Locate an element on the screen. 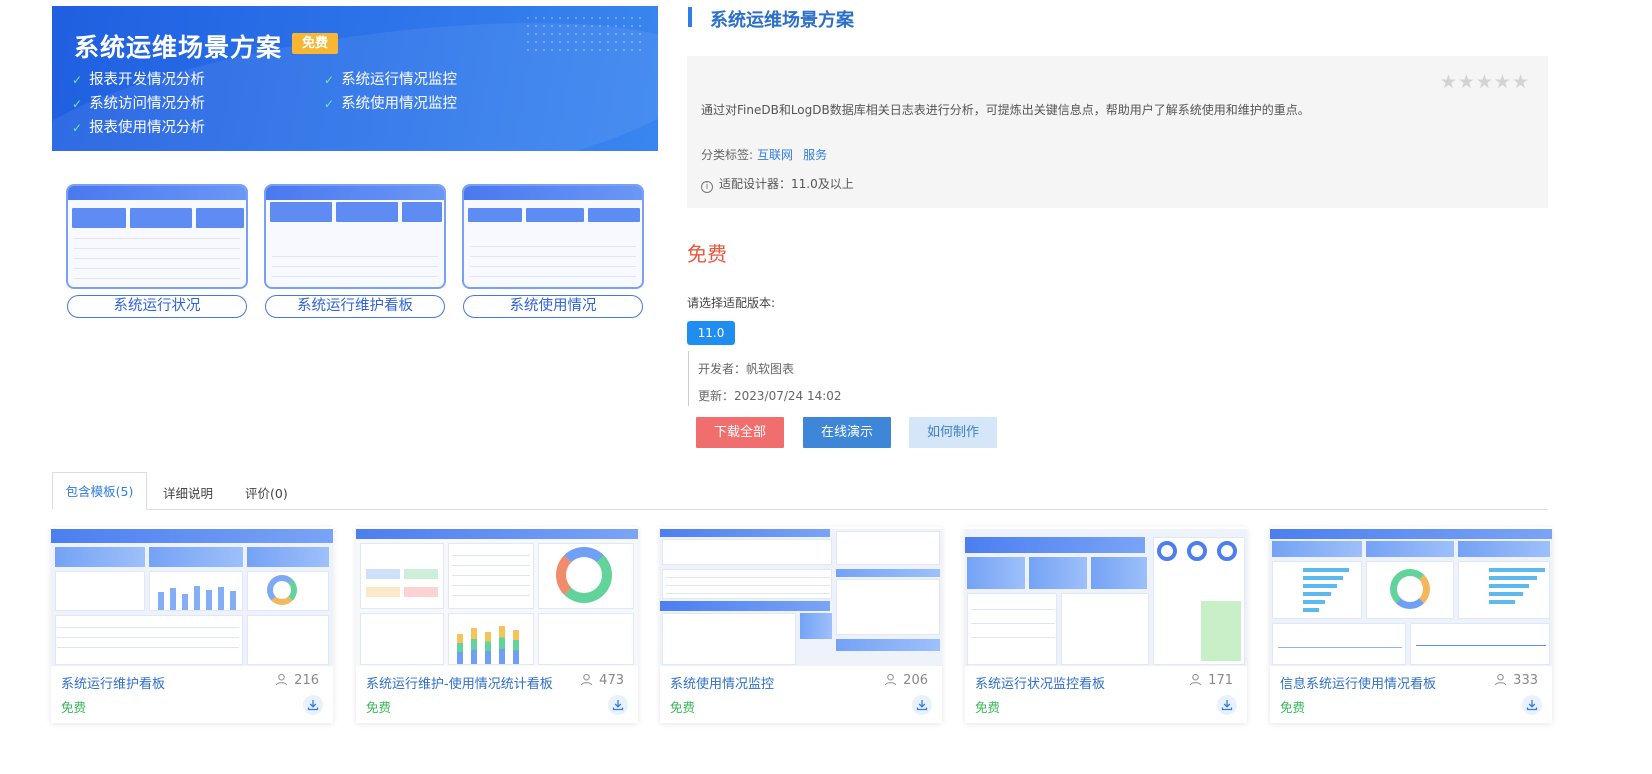 The image size is (1652, 774). info-icon: i is located at coordinates (707, 187).